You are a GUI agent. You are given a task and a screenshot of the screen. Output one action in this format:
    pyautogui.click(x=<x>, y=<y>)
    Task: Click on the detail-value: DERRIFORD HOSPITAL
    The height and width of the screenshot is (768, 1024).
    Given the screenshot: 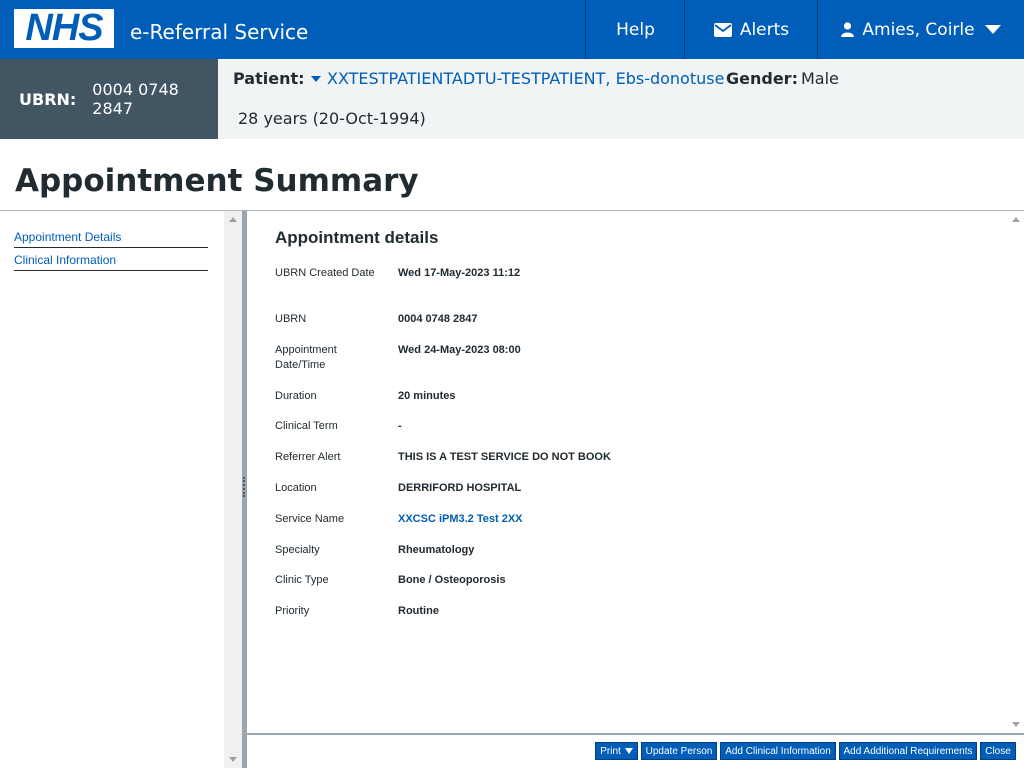 What is the action you would take?
    pyautogui.click(x=460, y=488)
    